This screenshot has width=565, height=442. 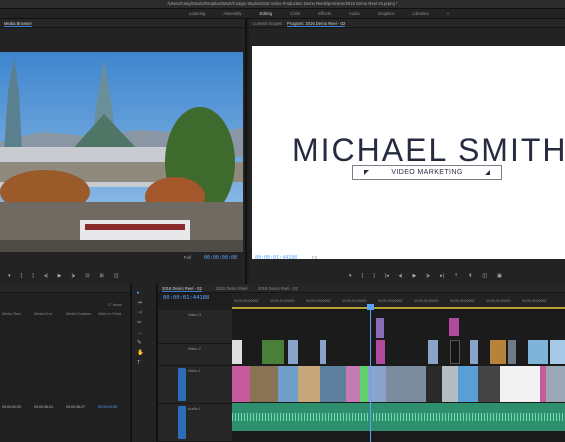 What do you see at coordinates (265, 13) in the screenshot?
I see `workspace-tab-editing: Editing` at bounding box center [265, 13].